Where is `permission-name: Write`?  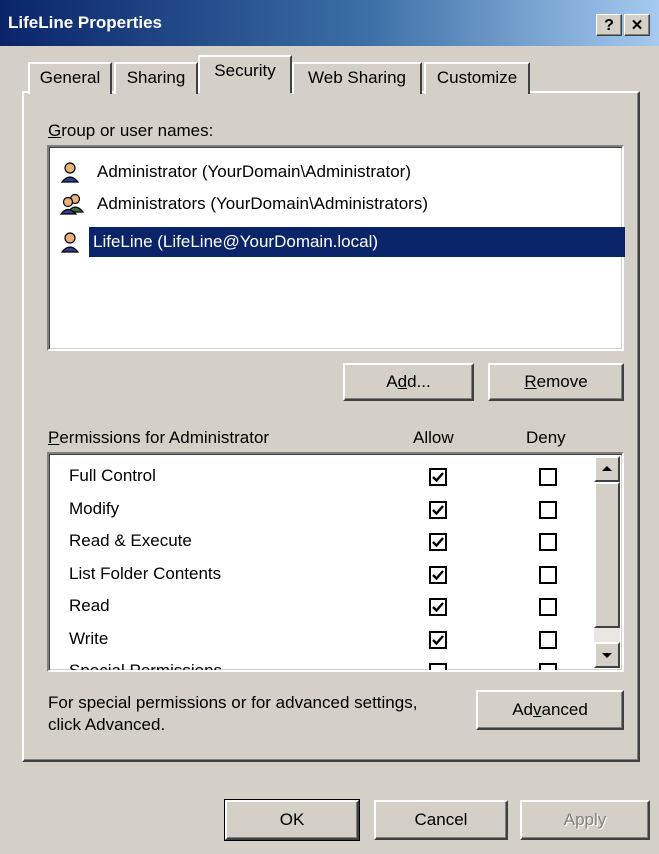
permission-name: Write is located at coordinates (89, 638).